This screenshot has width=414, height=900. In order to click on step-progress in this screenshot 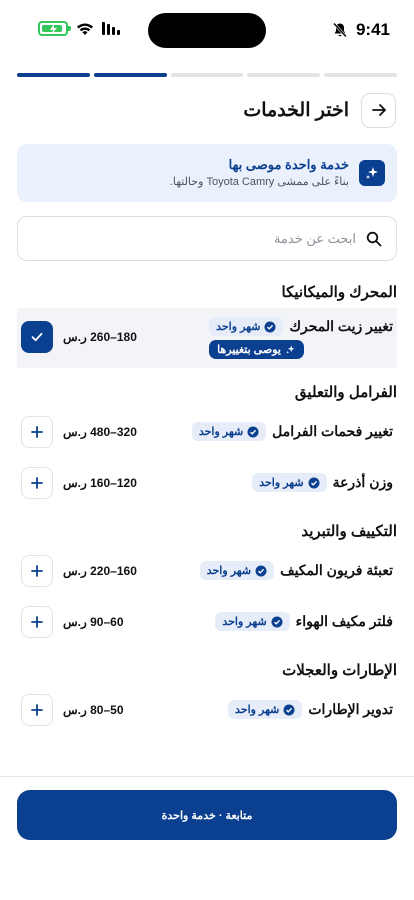, I will do `click(207, 75)`.